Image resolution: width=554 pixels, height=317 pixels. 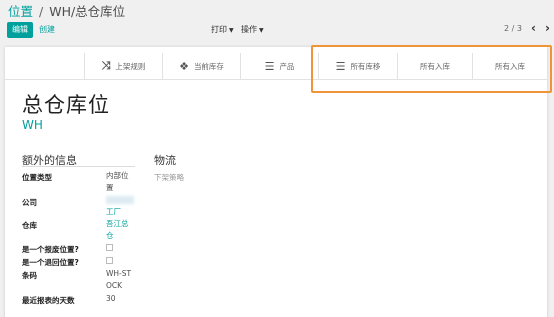 What do you see at coordinates (106, 65) in the screenshot?
I see `shuffle-icon: ⤨` at bounding box center [106, 65].